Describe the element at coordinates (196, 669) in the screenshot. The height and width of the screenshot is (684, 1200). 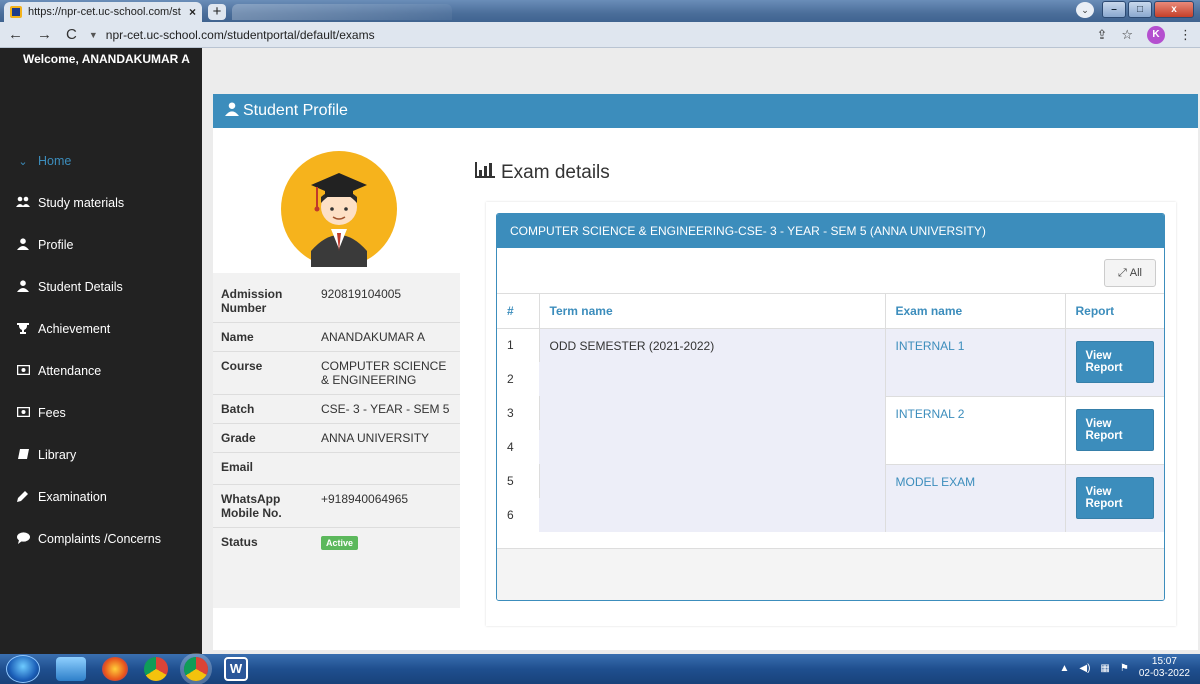
I see `chrome-active-icon` at that location.